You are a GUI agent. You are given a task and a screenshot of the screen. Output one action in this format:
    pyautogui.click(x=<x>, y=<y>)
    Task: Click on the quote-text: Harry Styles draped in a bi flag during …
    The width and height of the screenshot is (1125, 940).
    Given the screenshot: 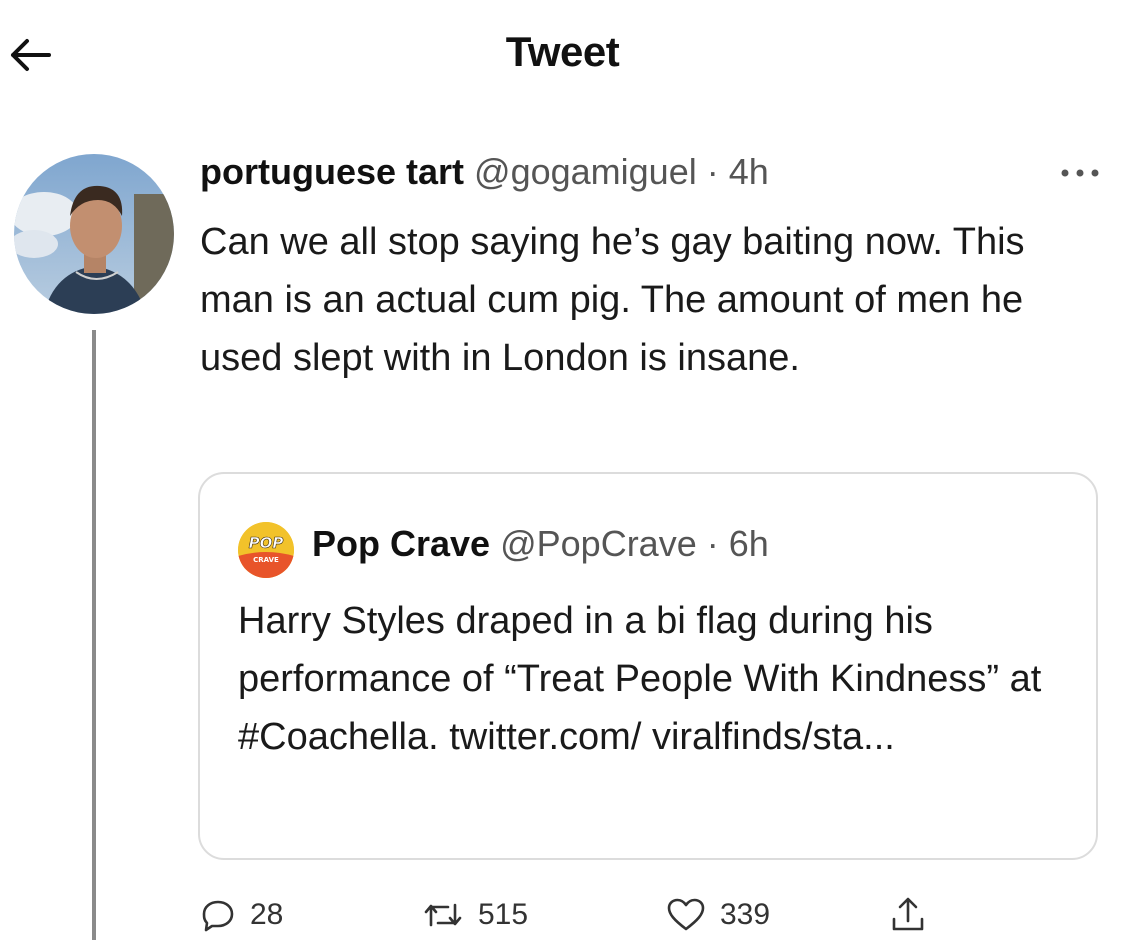 What is the action you would take?
    pyautogui.click(x=640, y=679)
    